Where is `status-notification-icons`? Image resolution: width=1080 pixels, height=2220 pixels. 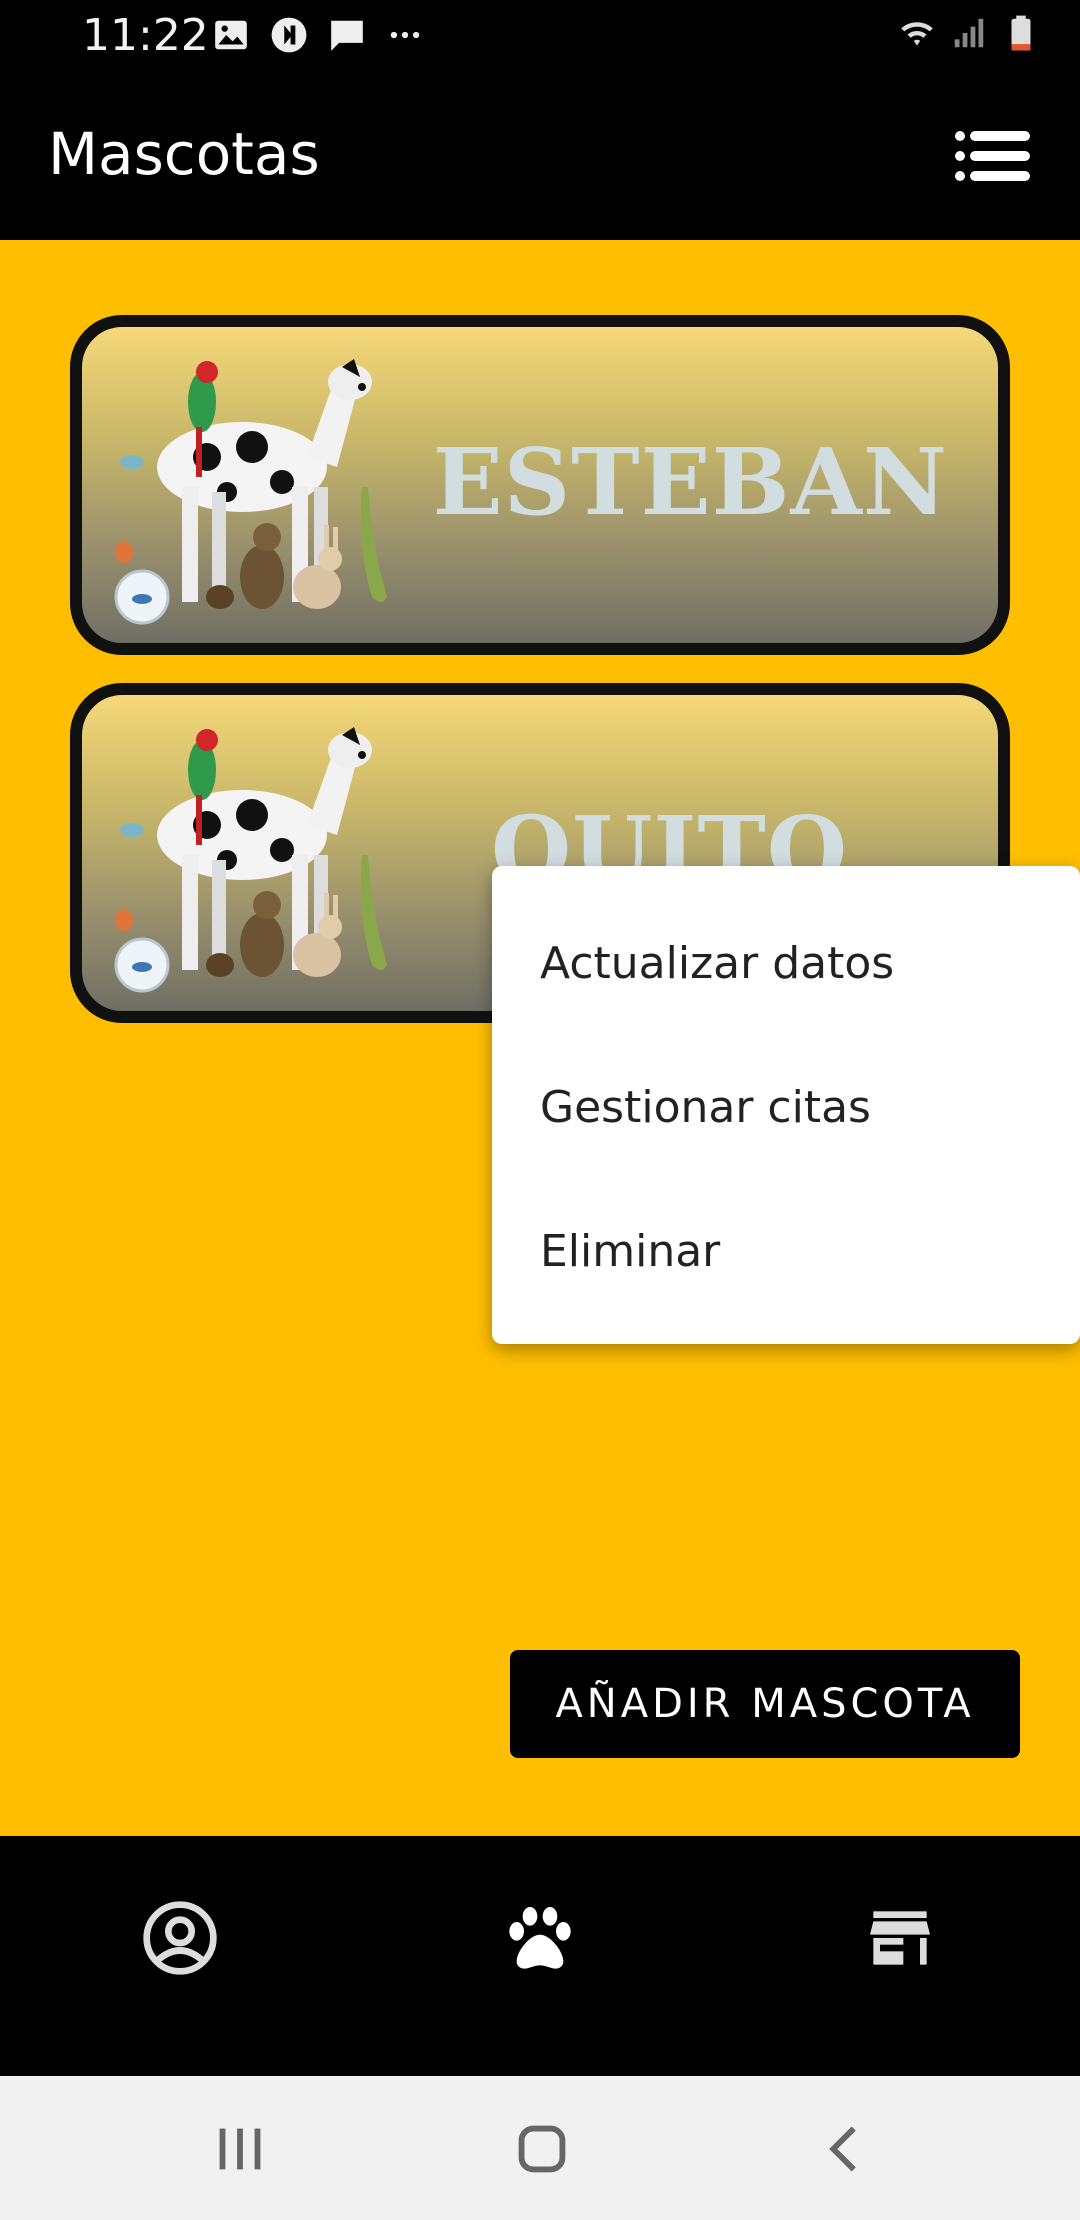
status-notification-icons is located at coordinates (318, 35).